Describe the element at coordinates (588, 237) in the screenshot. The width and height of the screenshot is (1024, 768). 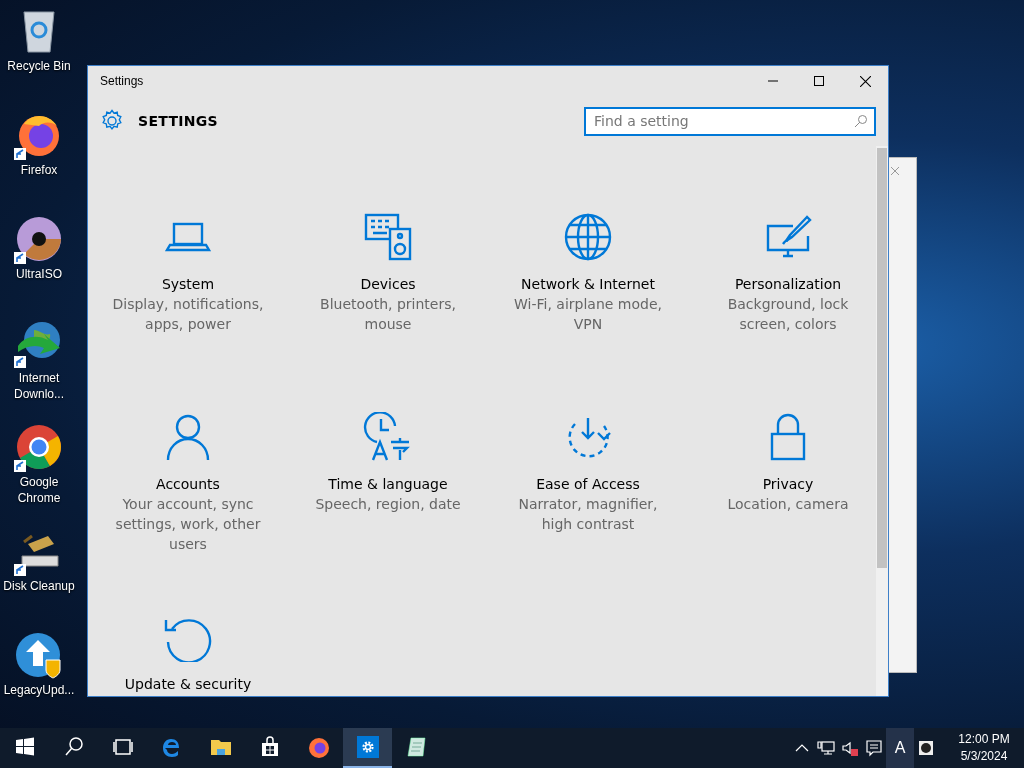
I see `globe-icon` at that location.